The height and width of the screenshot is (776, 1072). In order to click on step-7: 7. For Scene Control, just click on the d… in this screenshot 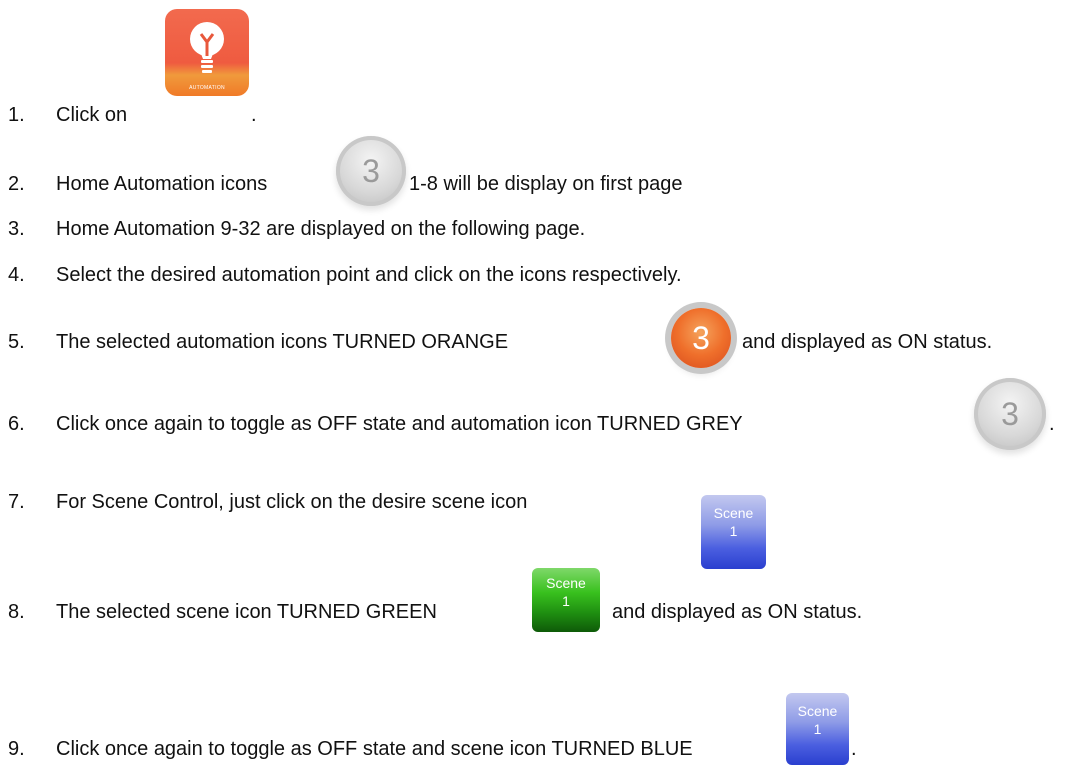, I will do `click(267, 502)`.